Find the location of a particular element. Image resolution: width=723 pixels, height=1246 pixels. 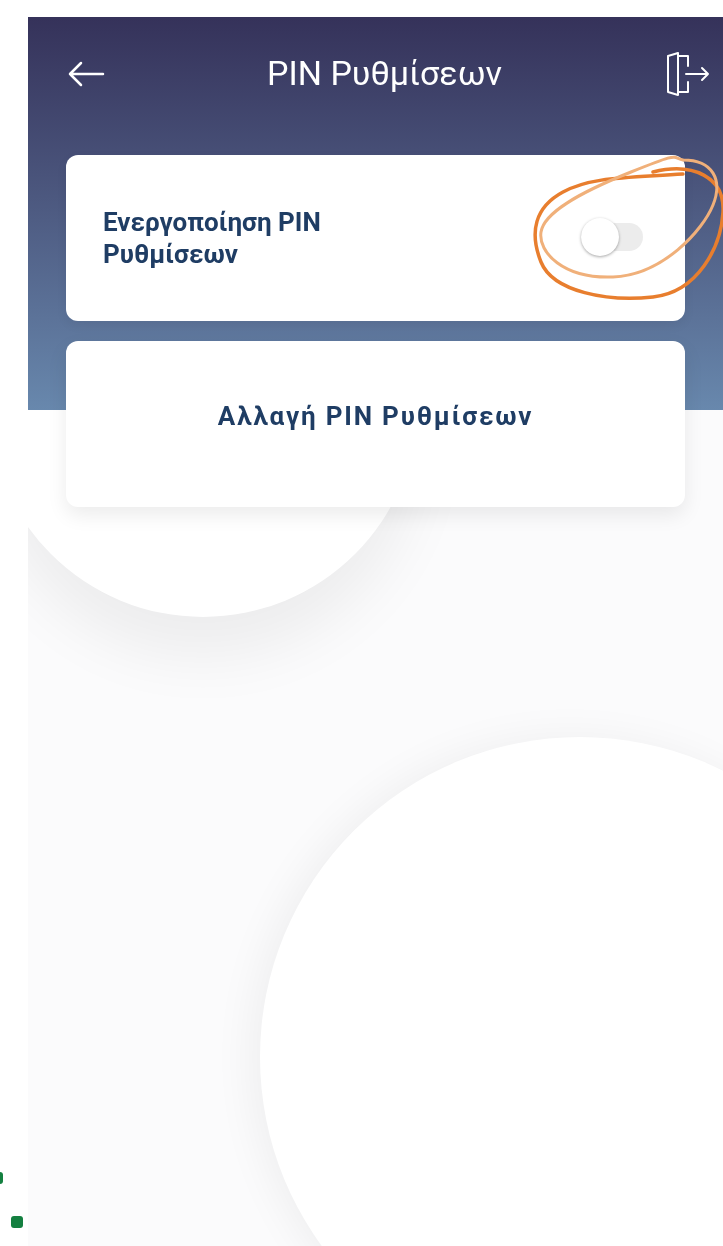

toggle-label: Ενεργοποίηση PIN Ρυθμίσεων is located at coordinates (212, 238).